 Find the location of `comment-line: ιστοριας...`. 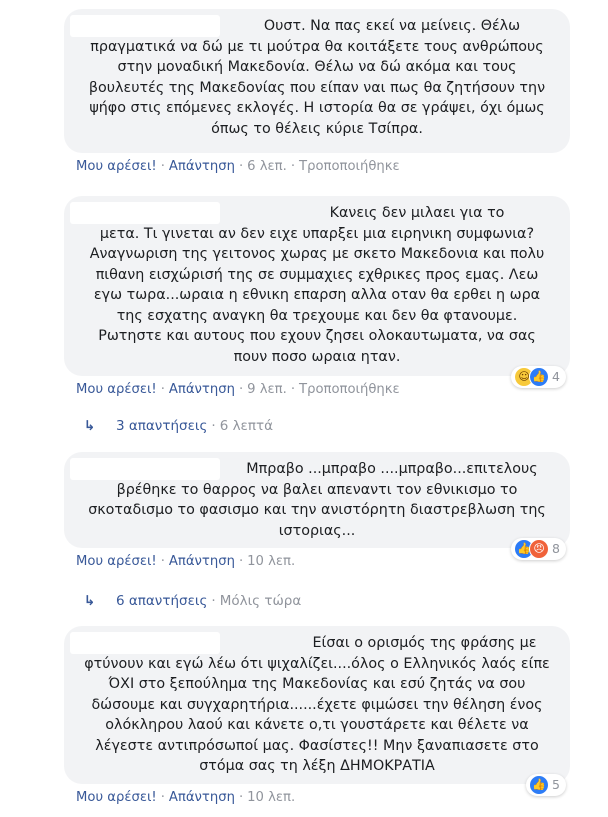

comment-line: ιστοριας... is located at coordinates (317, 530).